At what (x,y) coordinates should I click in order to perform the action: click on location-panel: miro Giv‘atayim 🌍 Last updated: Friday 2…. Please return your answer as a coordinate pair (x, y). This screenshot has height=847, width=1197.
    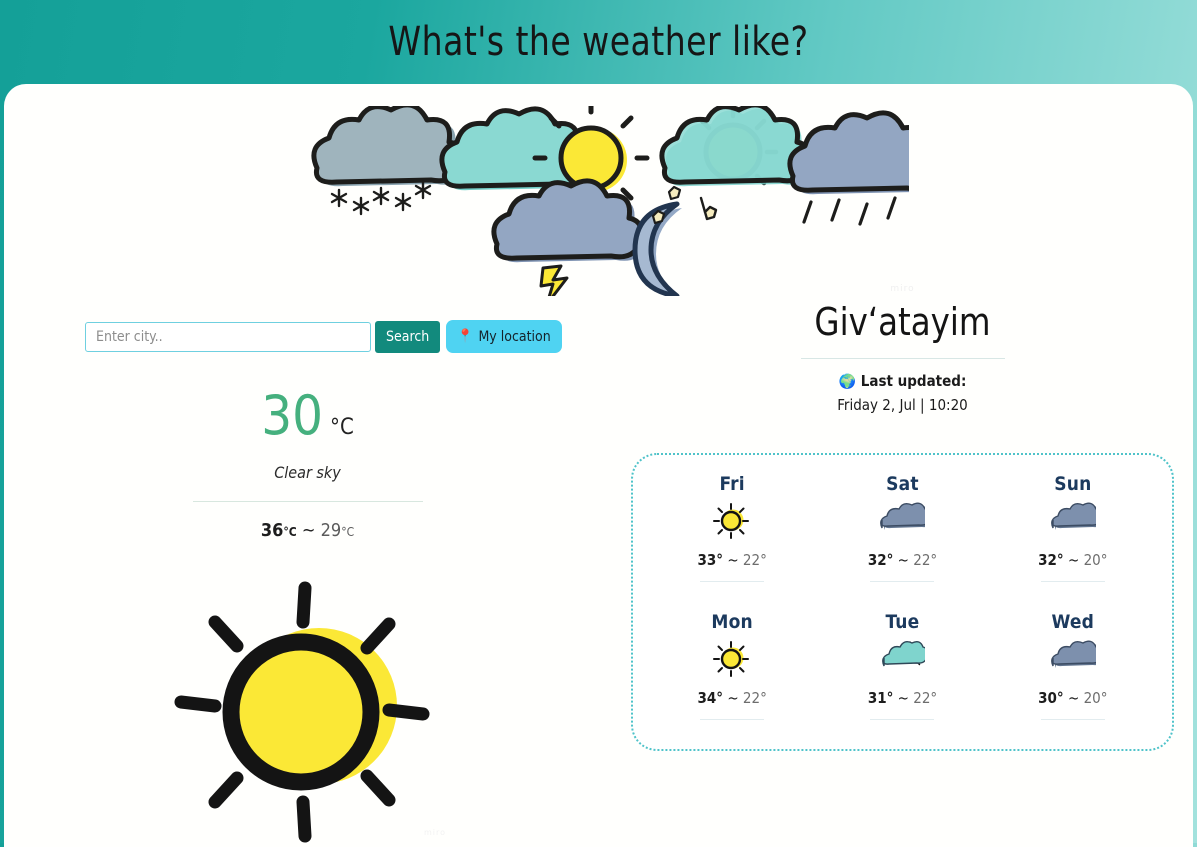
    Looking at the image, I should click on (902, 349).